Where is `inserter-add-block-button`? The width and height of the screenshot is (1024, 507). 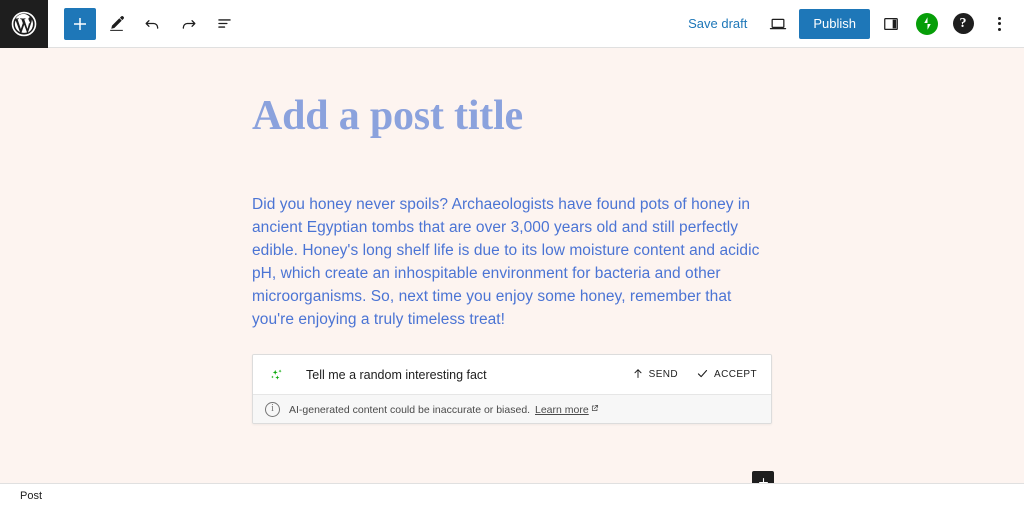 inserter-add-block-button is located at coordinates (763, 477).